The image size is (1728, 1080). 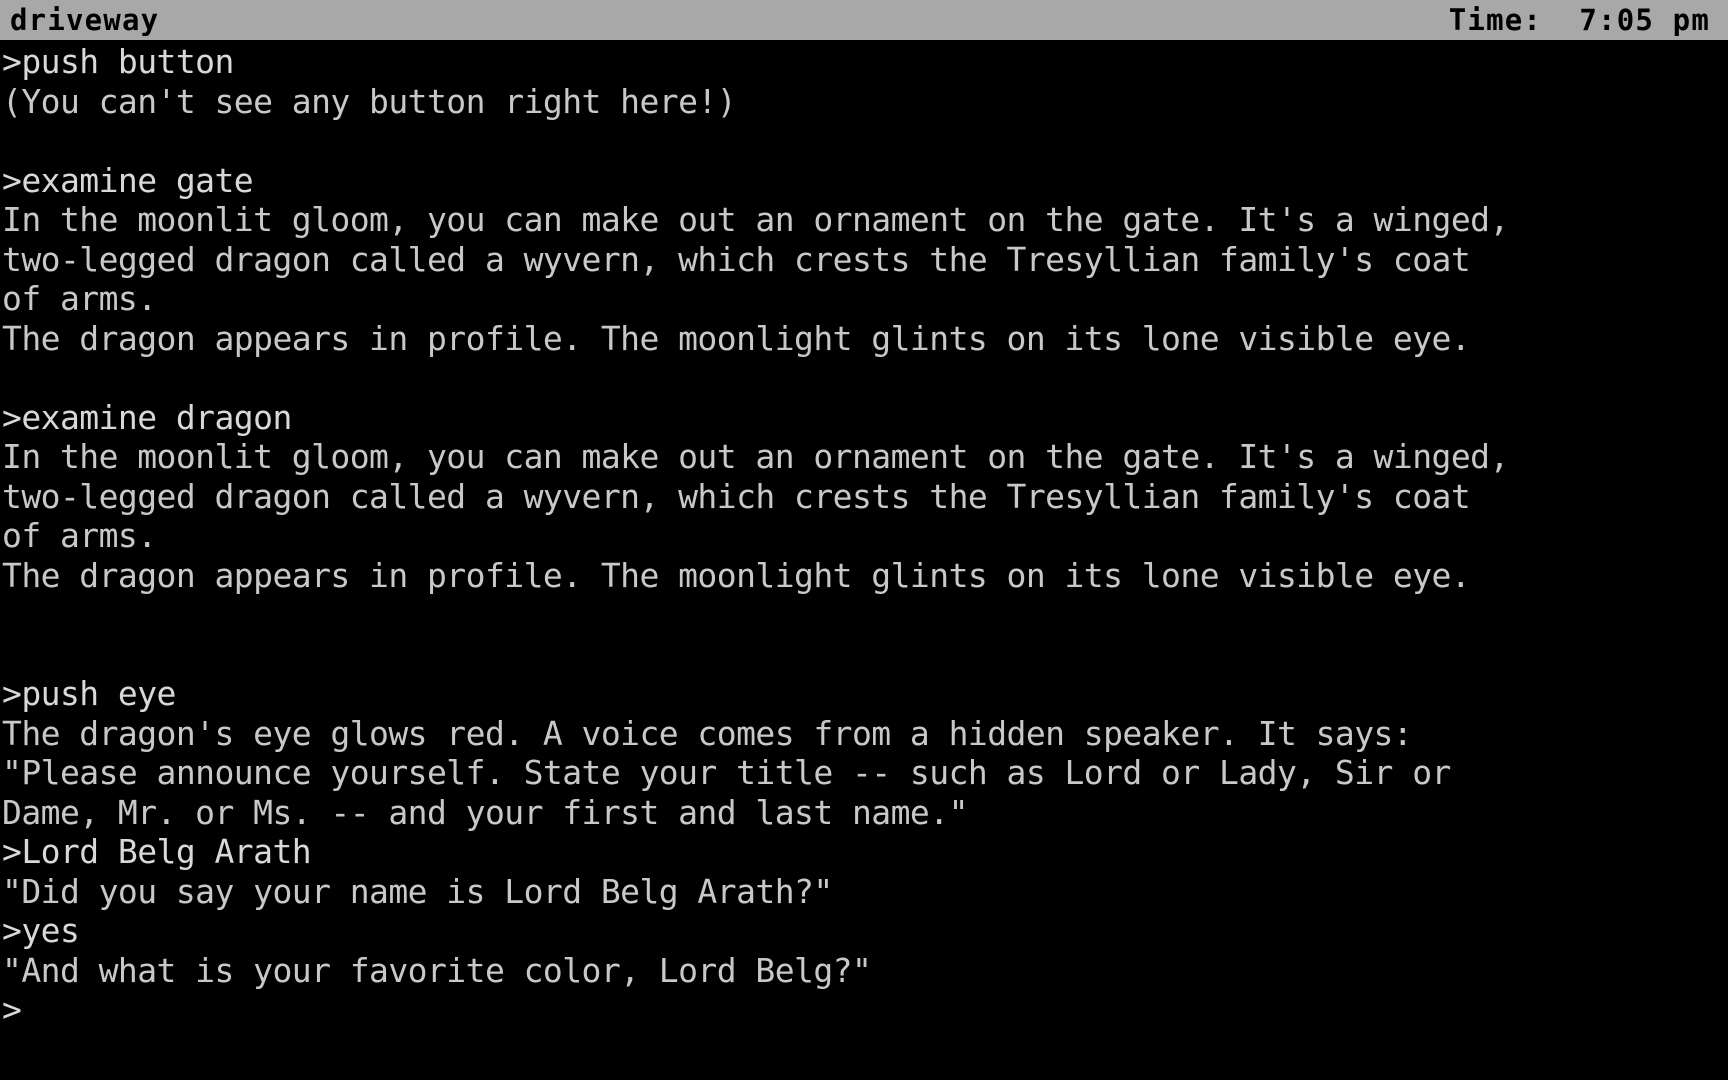 I want to click on transcript-response-line: (You can't see any button right here!), so click(x=369, y=101).